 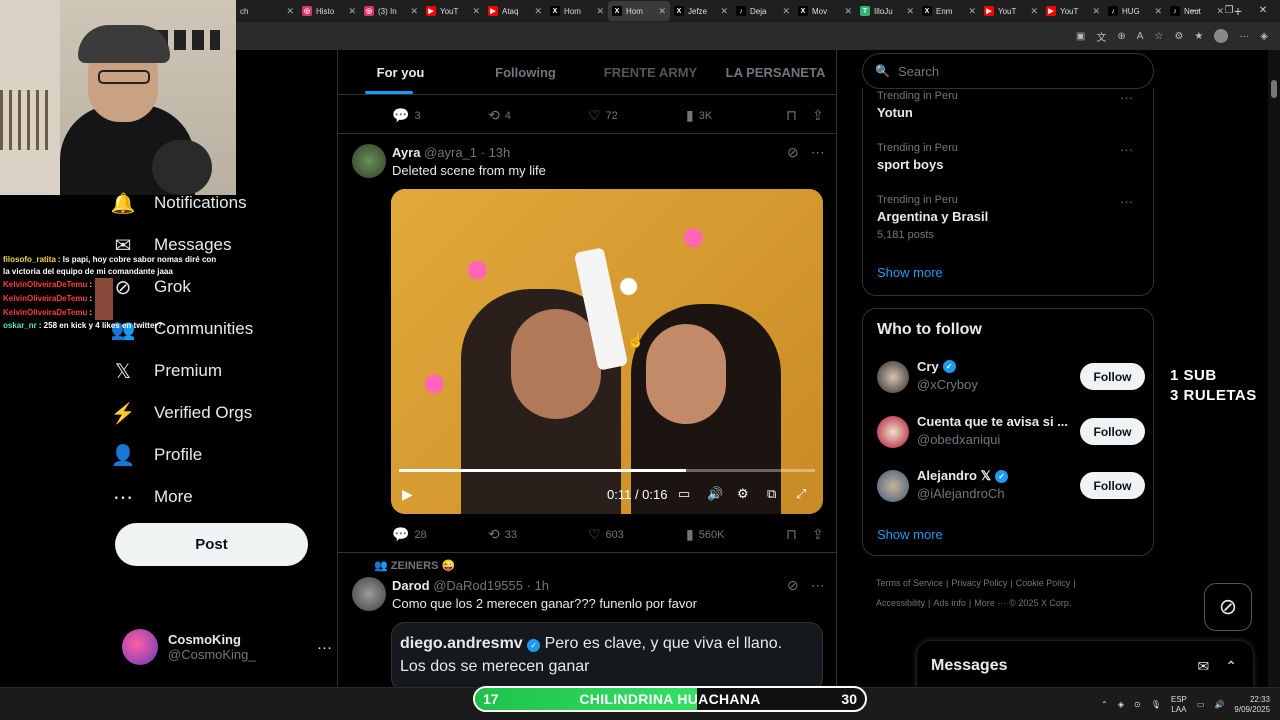 I want to click on footer-link: Privacy Policy, so click(x=979, y=583).